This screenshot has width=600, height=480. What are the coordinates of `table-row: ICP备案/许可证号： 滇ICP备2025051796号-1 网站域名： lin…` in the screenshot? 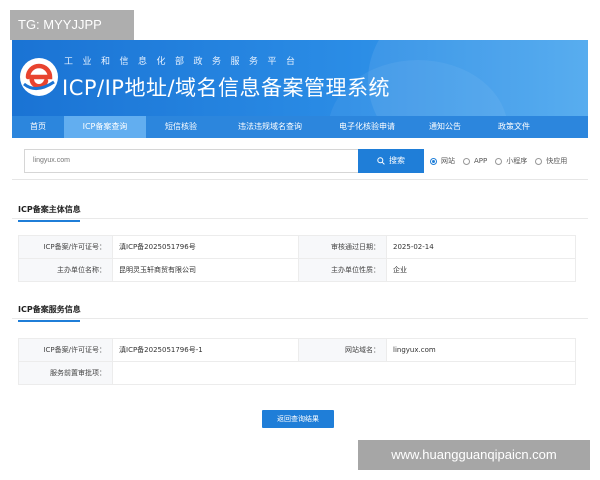 It's located at (297, 350).